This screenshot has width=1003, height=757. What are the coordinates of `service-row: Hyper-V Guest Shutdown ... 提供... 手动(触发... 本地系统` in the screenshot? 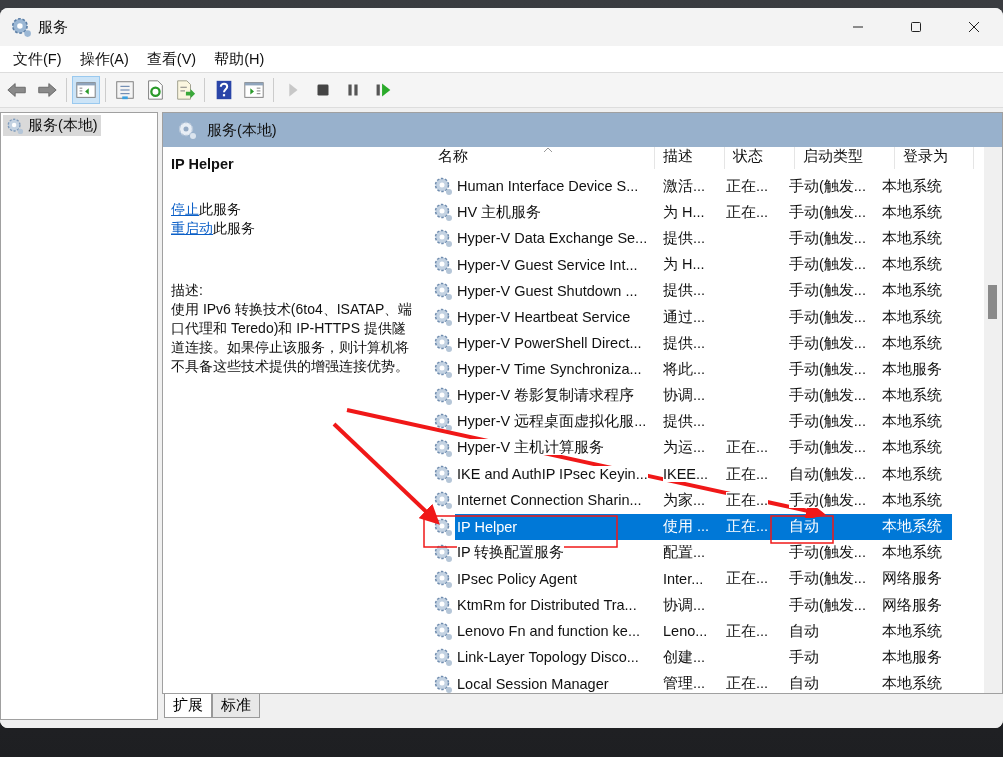 It's located at (703, 290).